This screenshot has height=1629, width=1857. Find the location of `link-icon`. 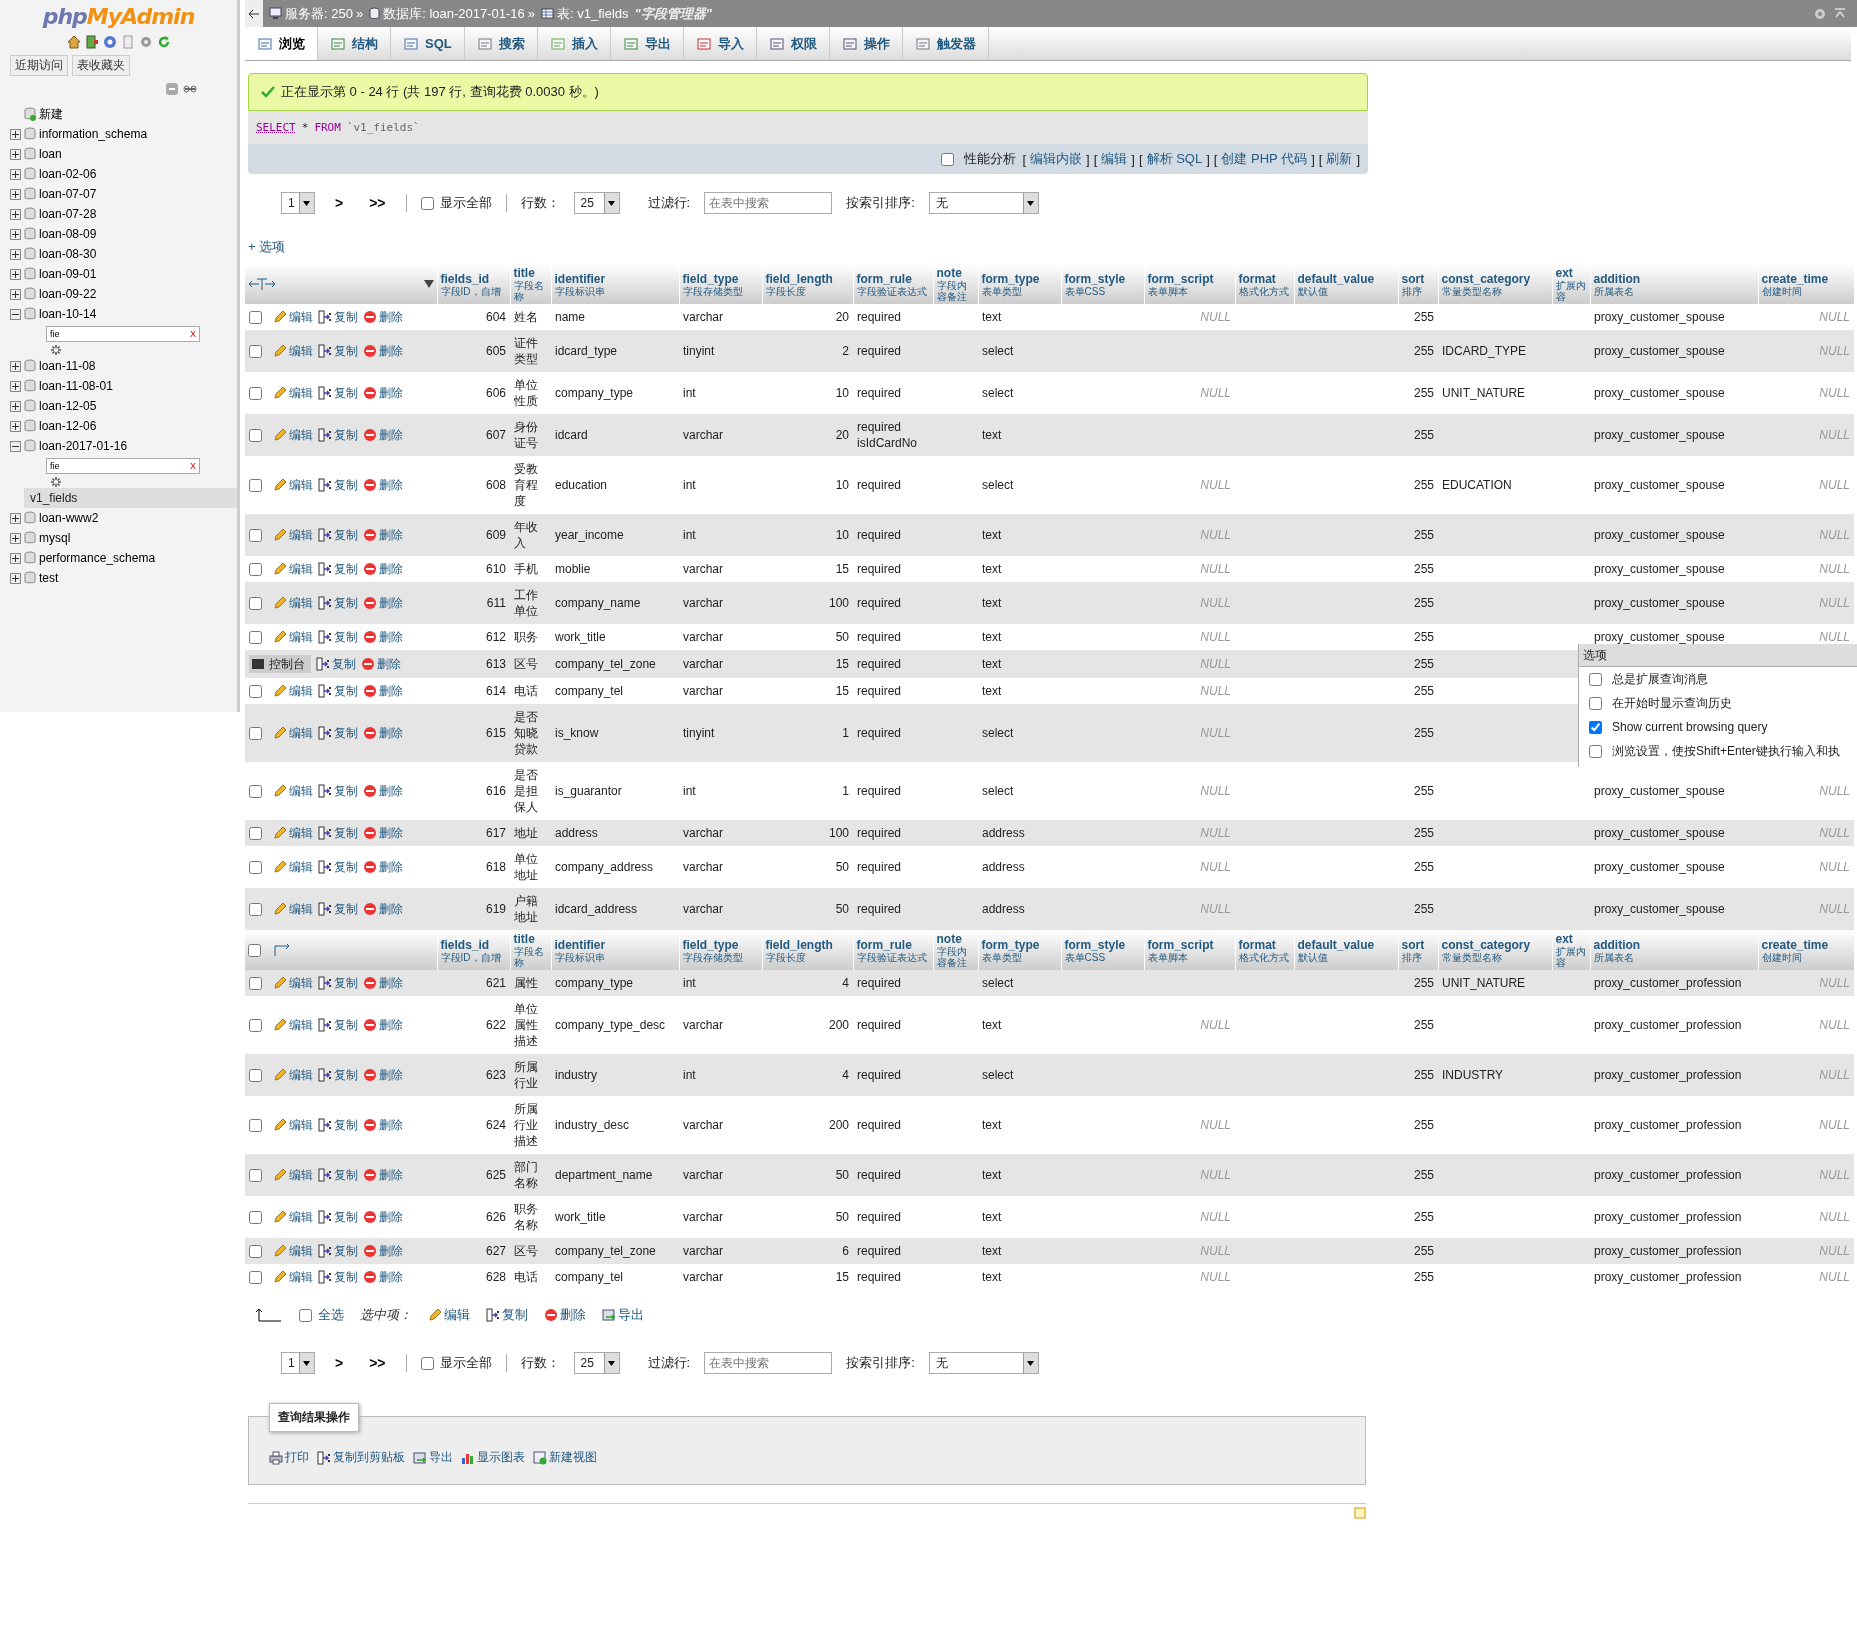

link-icon is located at coordinates (190, 89).